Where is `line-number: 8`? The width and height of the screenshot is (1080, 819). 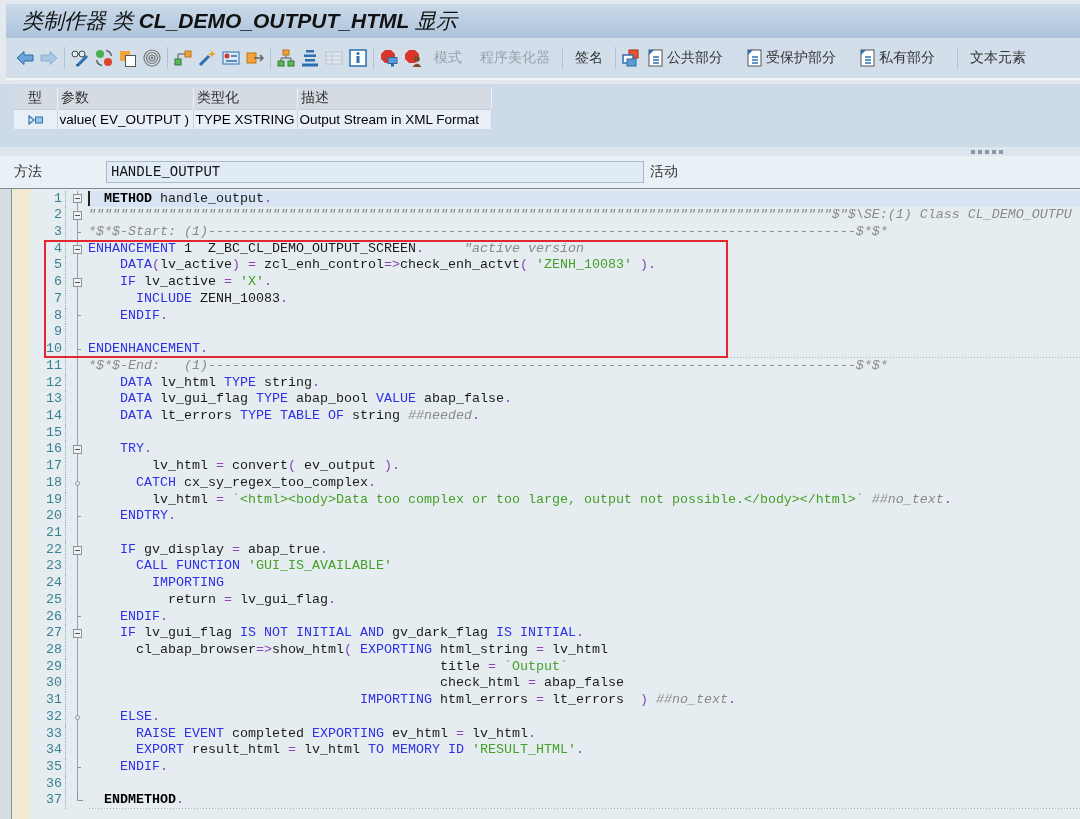 line-number: 8 is located at coordinates (58, 315).